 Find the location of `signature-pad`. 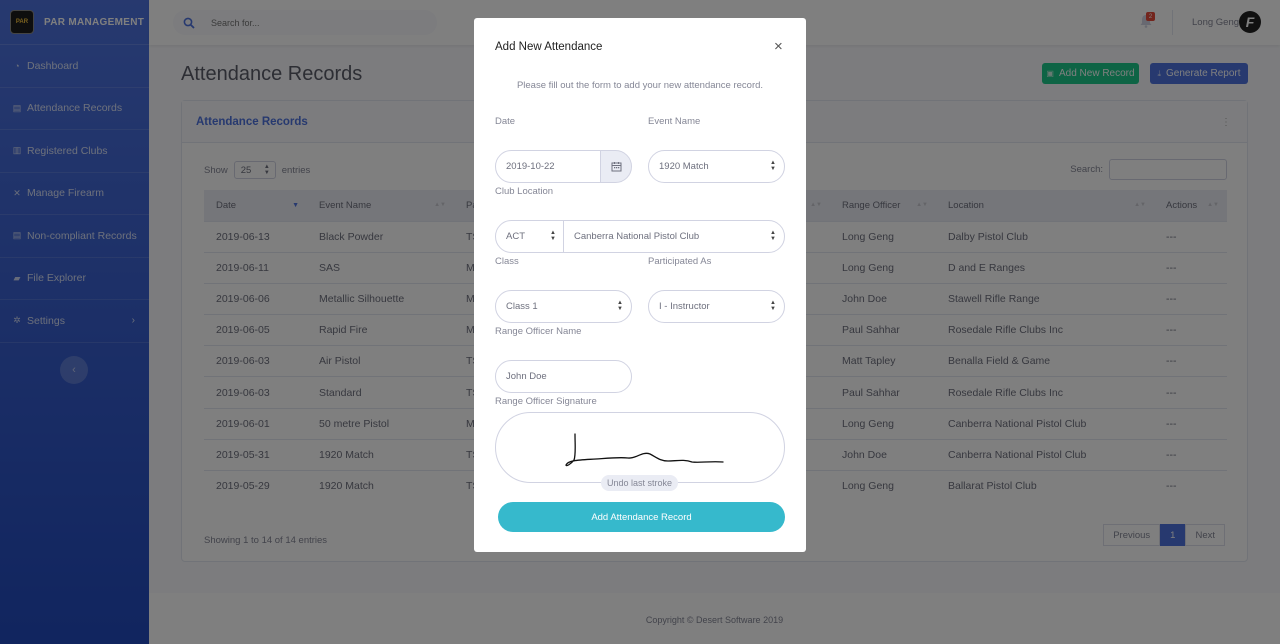

signature-pad is located at coordinates (640, 447).